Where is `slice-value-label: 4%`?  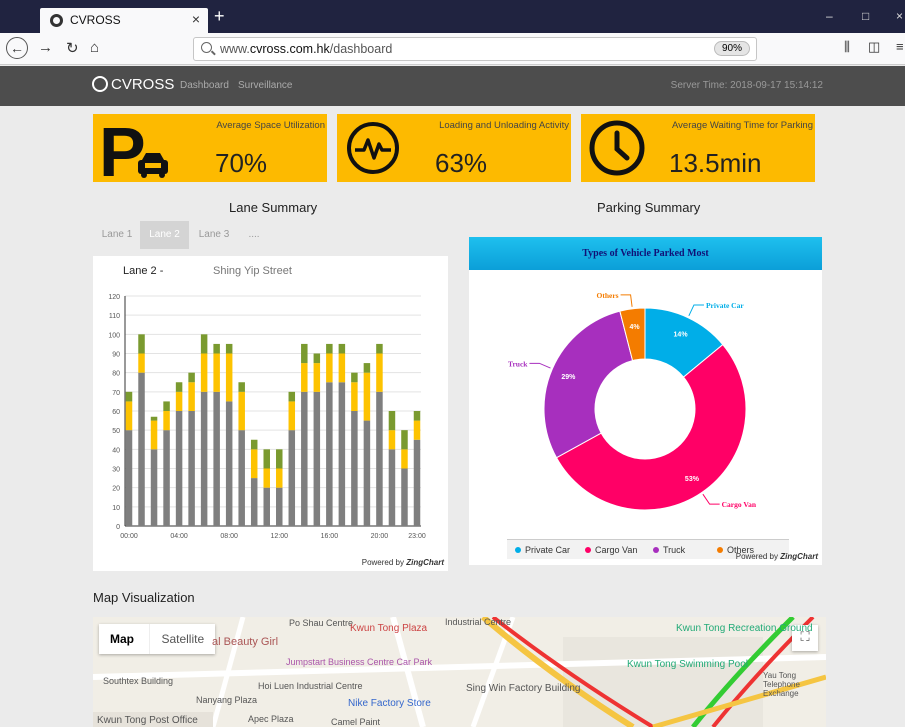
slice-value-label: 4% is located at coordinates (634, 327).